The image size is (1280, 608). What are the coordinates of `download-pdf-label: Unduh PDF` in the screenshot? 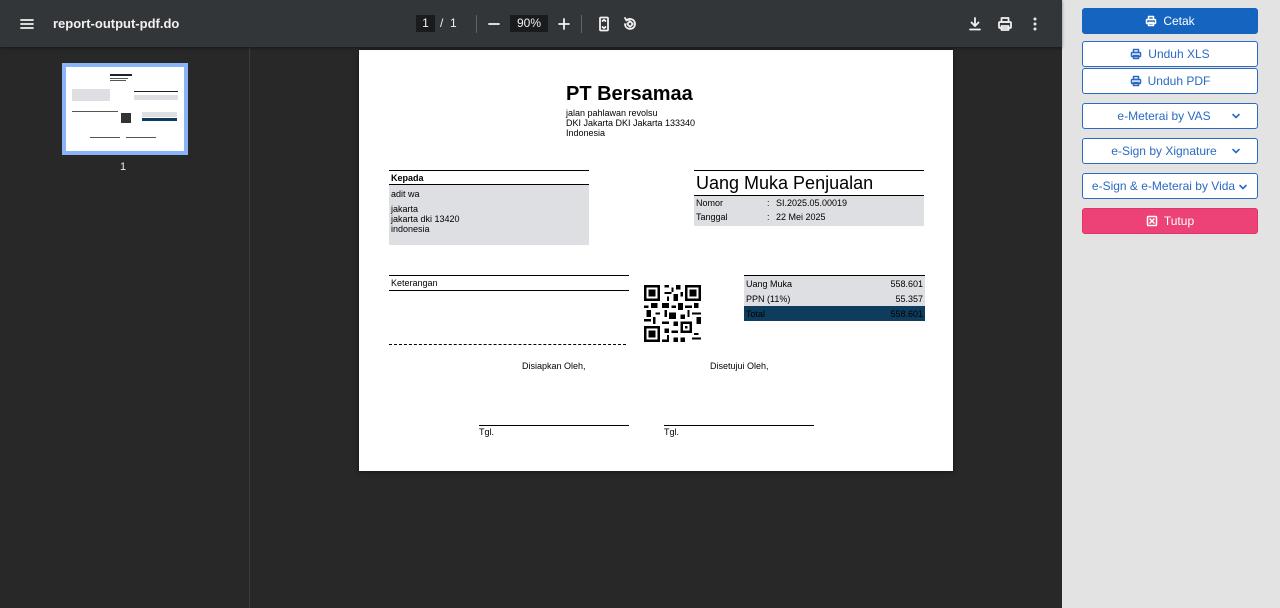 It's located at (1179, 81).